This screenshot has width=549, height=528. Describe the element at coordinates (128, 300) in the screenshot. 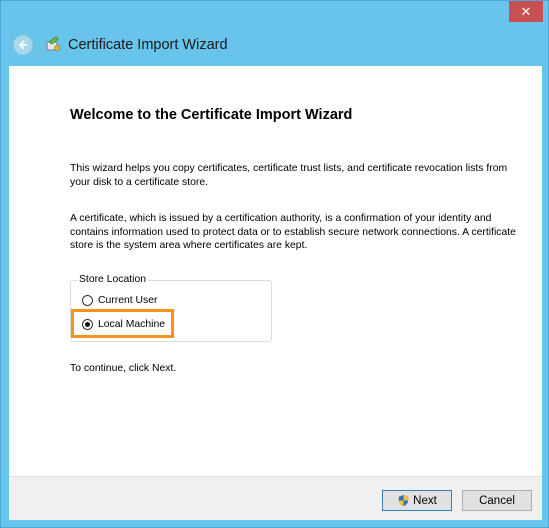

I see `current-user-label: Current User` at that location.